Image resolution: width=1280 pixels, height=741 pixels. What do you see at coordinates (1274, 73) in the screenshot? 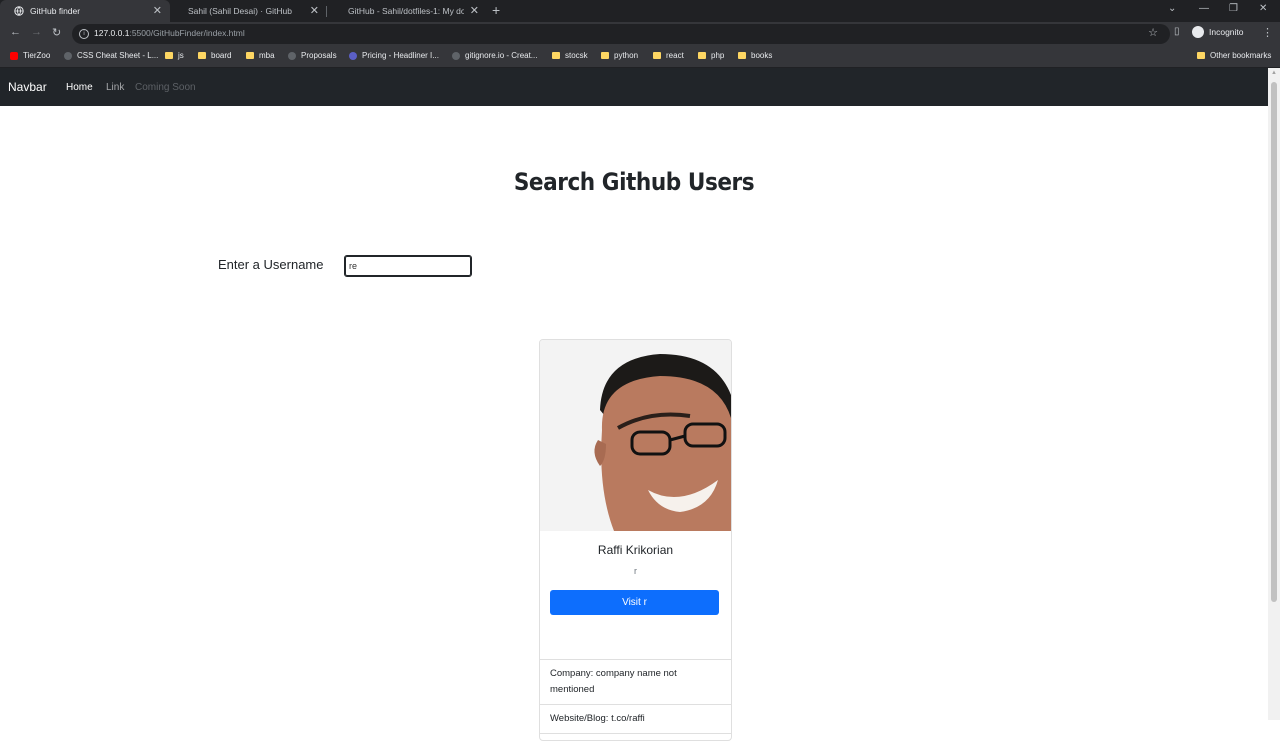
I see `scroll-up-arrow-icon: ▲` at bounding box center [1274, 73].